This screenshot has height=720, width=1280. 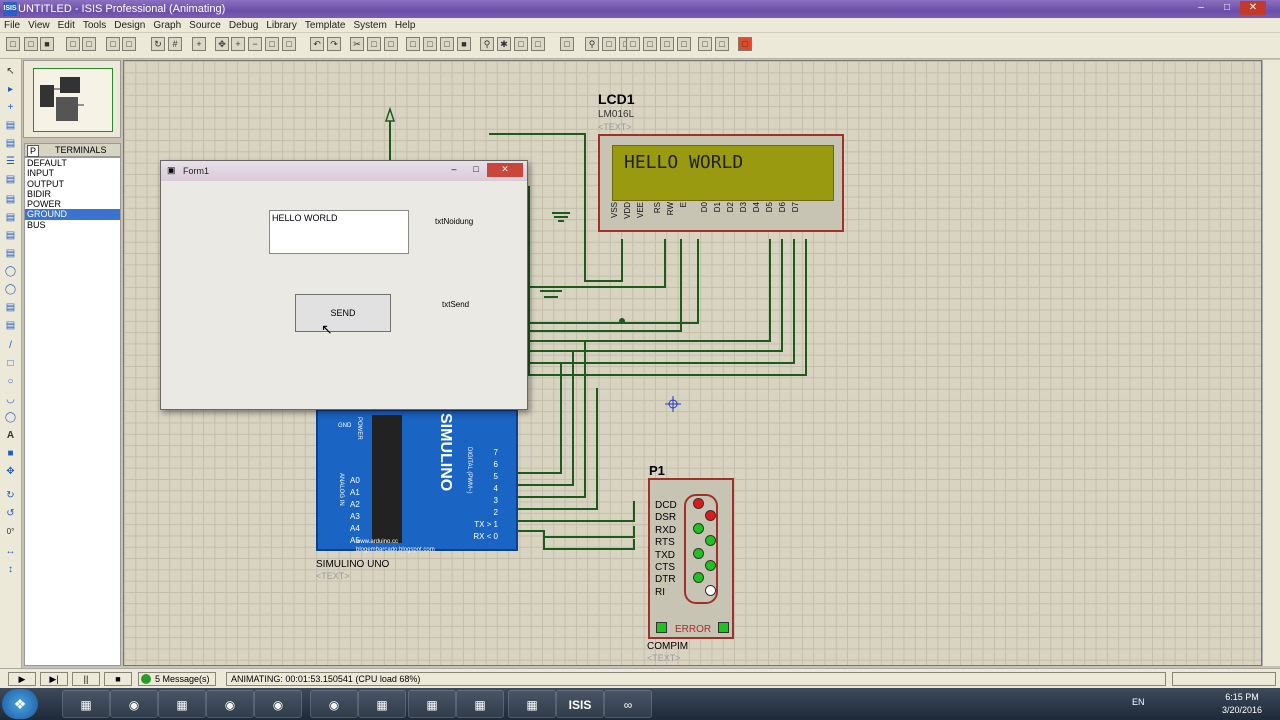 I want to click on menu-library: Library, so click(x=281, y=25).